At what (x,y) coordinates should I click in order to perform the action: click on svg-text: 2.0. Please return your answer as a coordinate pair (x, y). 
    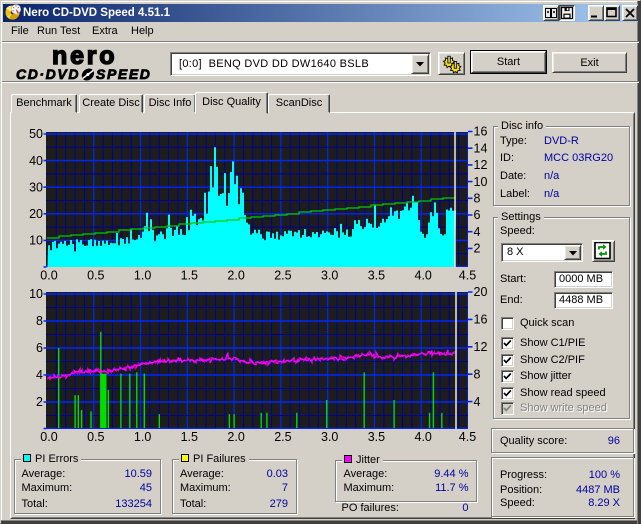
    Looking at the image, I should click on (235, 276).